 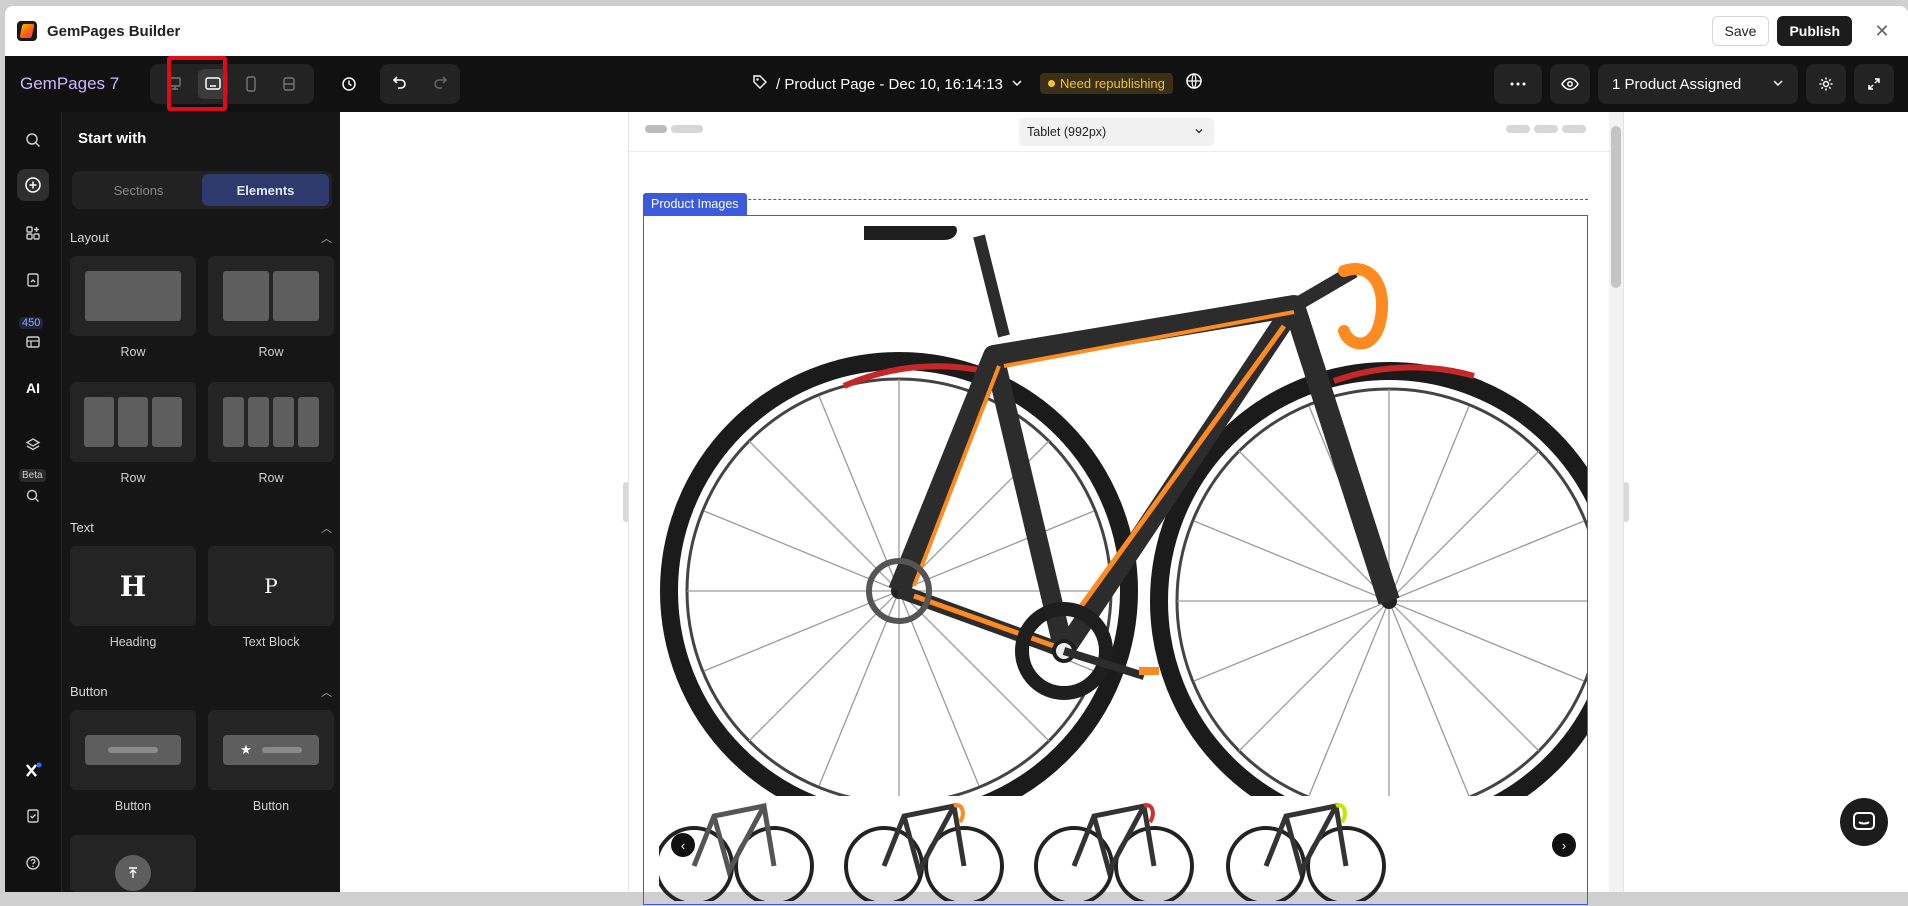 What do you see at coordinates (82, 527) in the screenshot?
I see `section-heading: Text` at bounding box center [82, 527].